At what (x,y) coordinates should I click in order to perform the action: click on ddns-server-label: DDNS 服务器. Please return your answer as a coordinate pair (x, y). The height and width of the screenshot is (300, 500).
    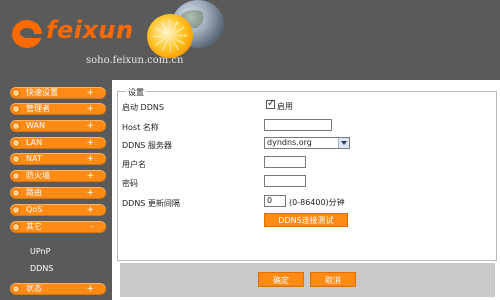
    Looking at the image, I should click on (147, 145).